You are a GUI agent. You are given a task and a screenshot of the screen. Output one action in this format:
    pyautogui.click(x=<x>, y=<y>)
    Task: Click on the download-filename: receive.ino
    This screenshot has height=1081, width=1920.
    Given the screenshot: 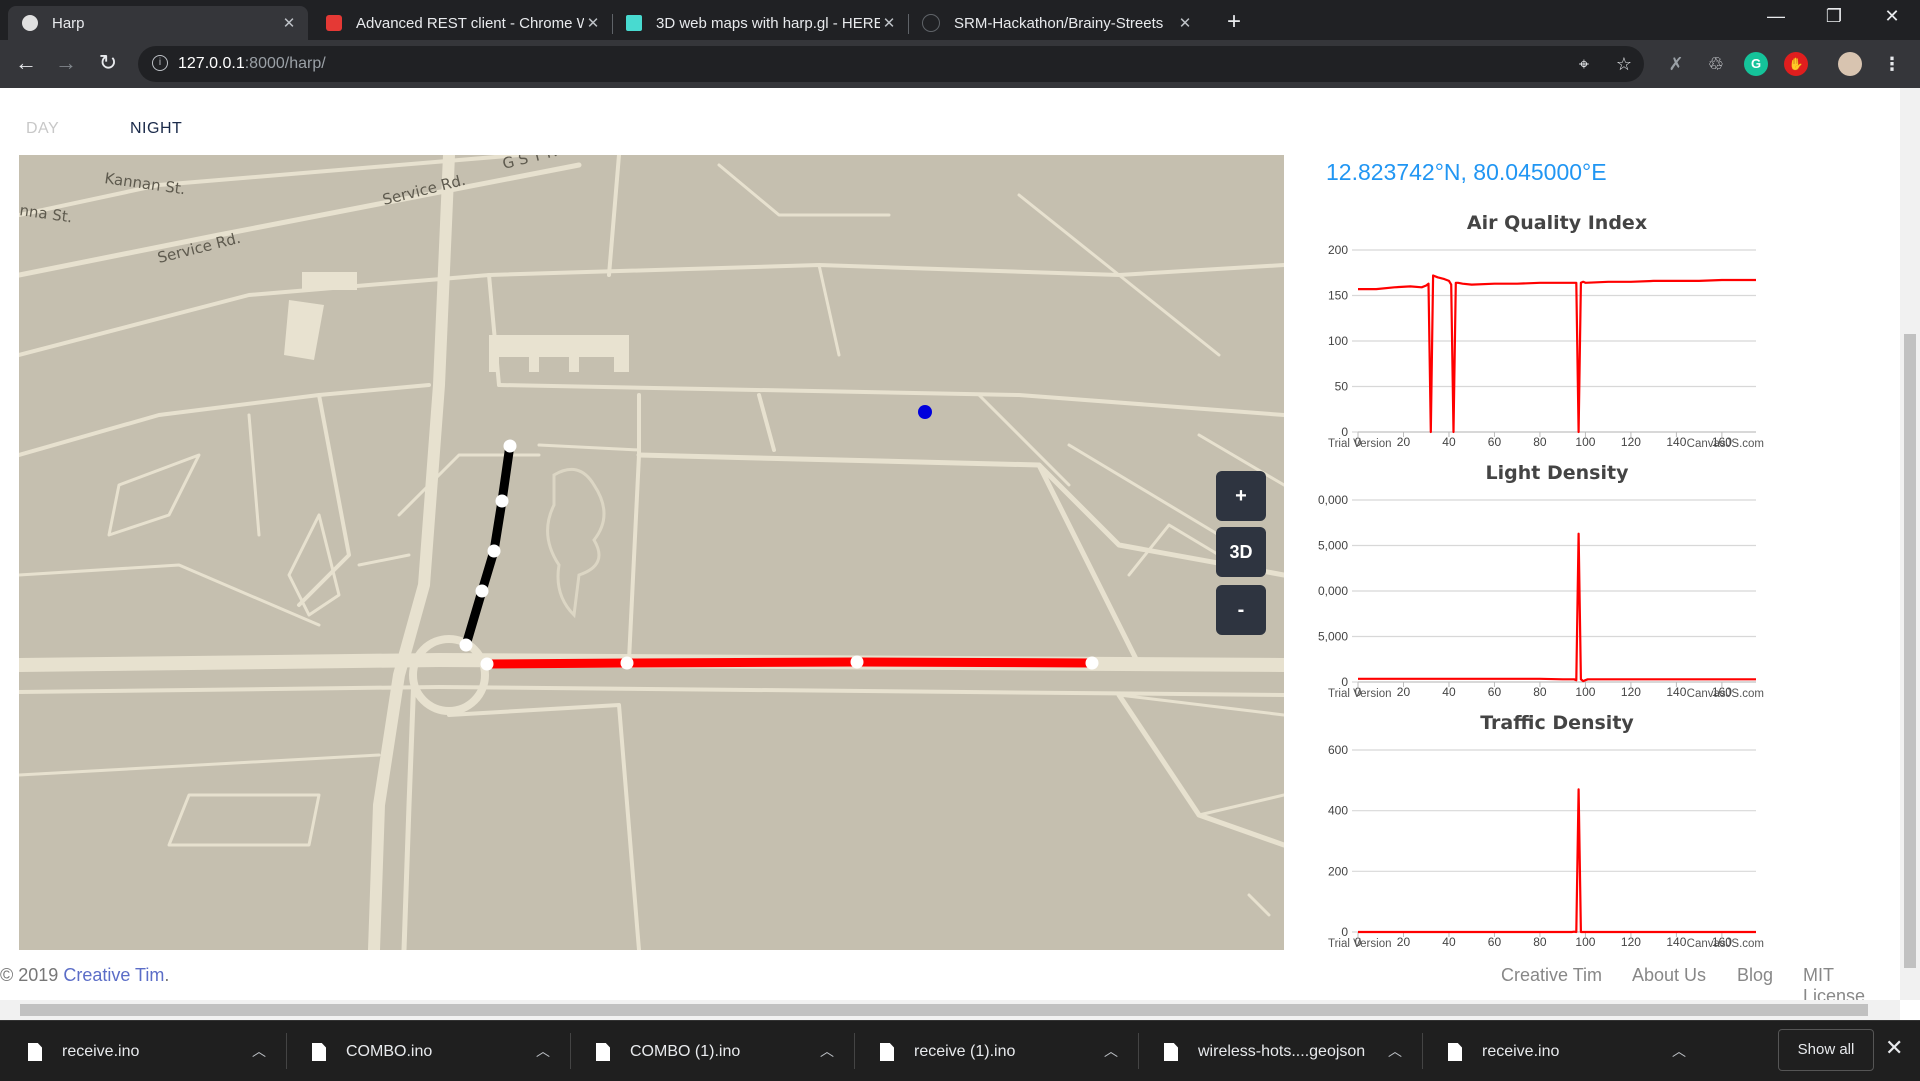 What is the action you would take?
    pyautogui.click(x=1521, y=1051)
    